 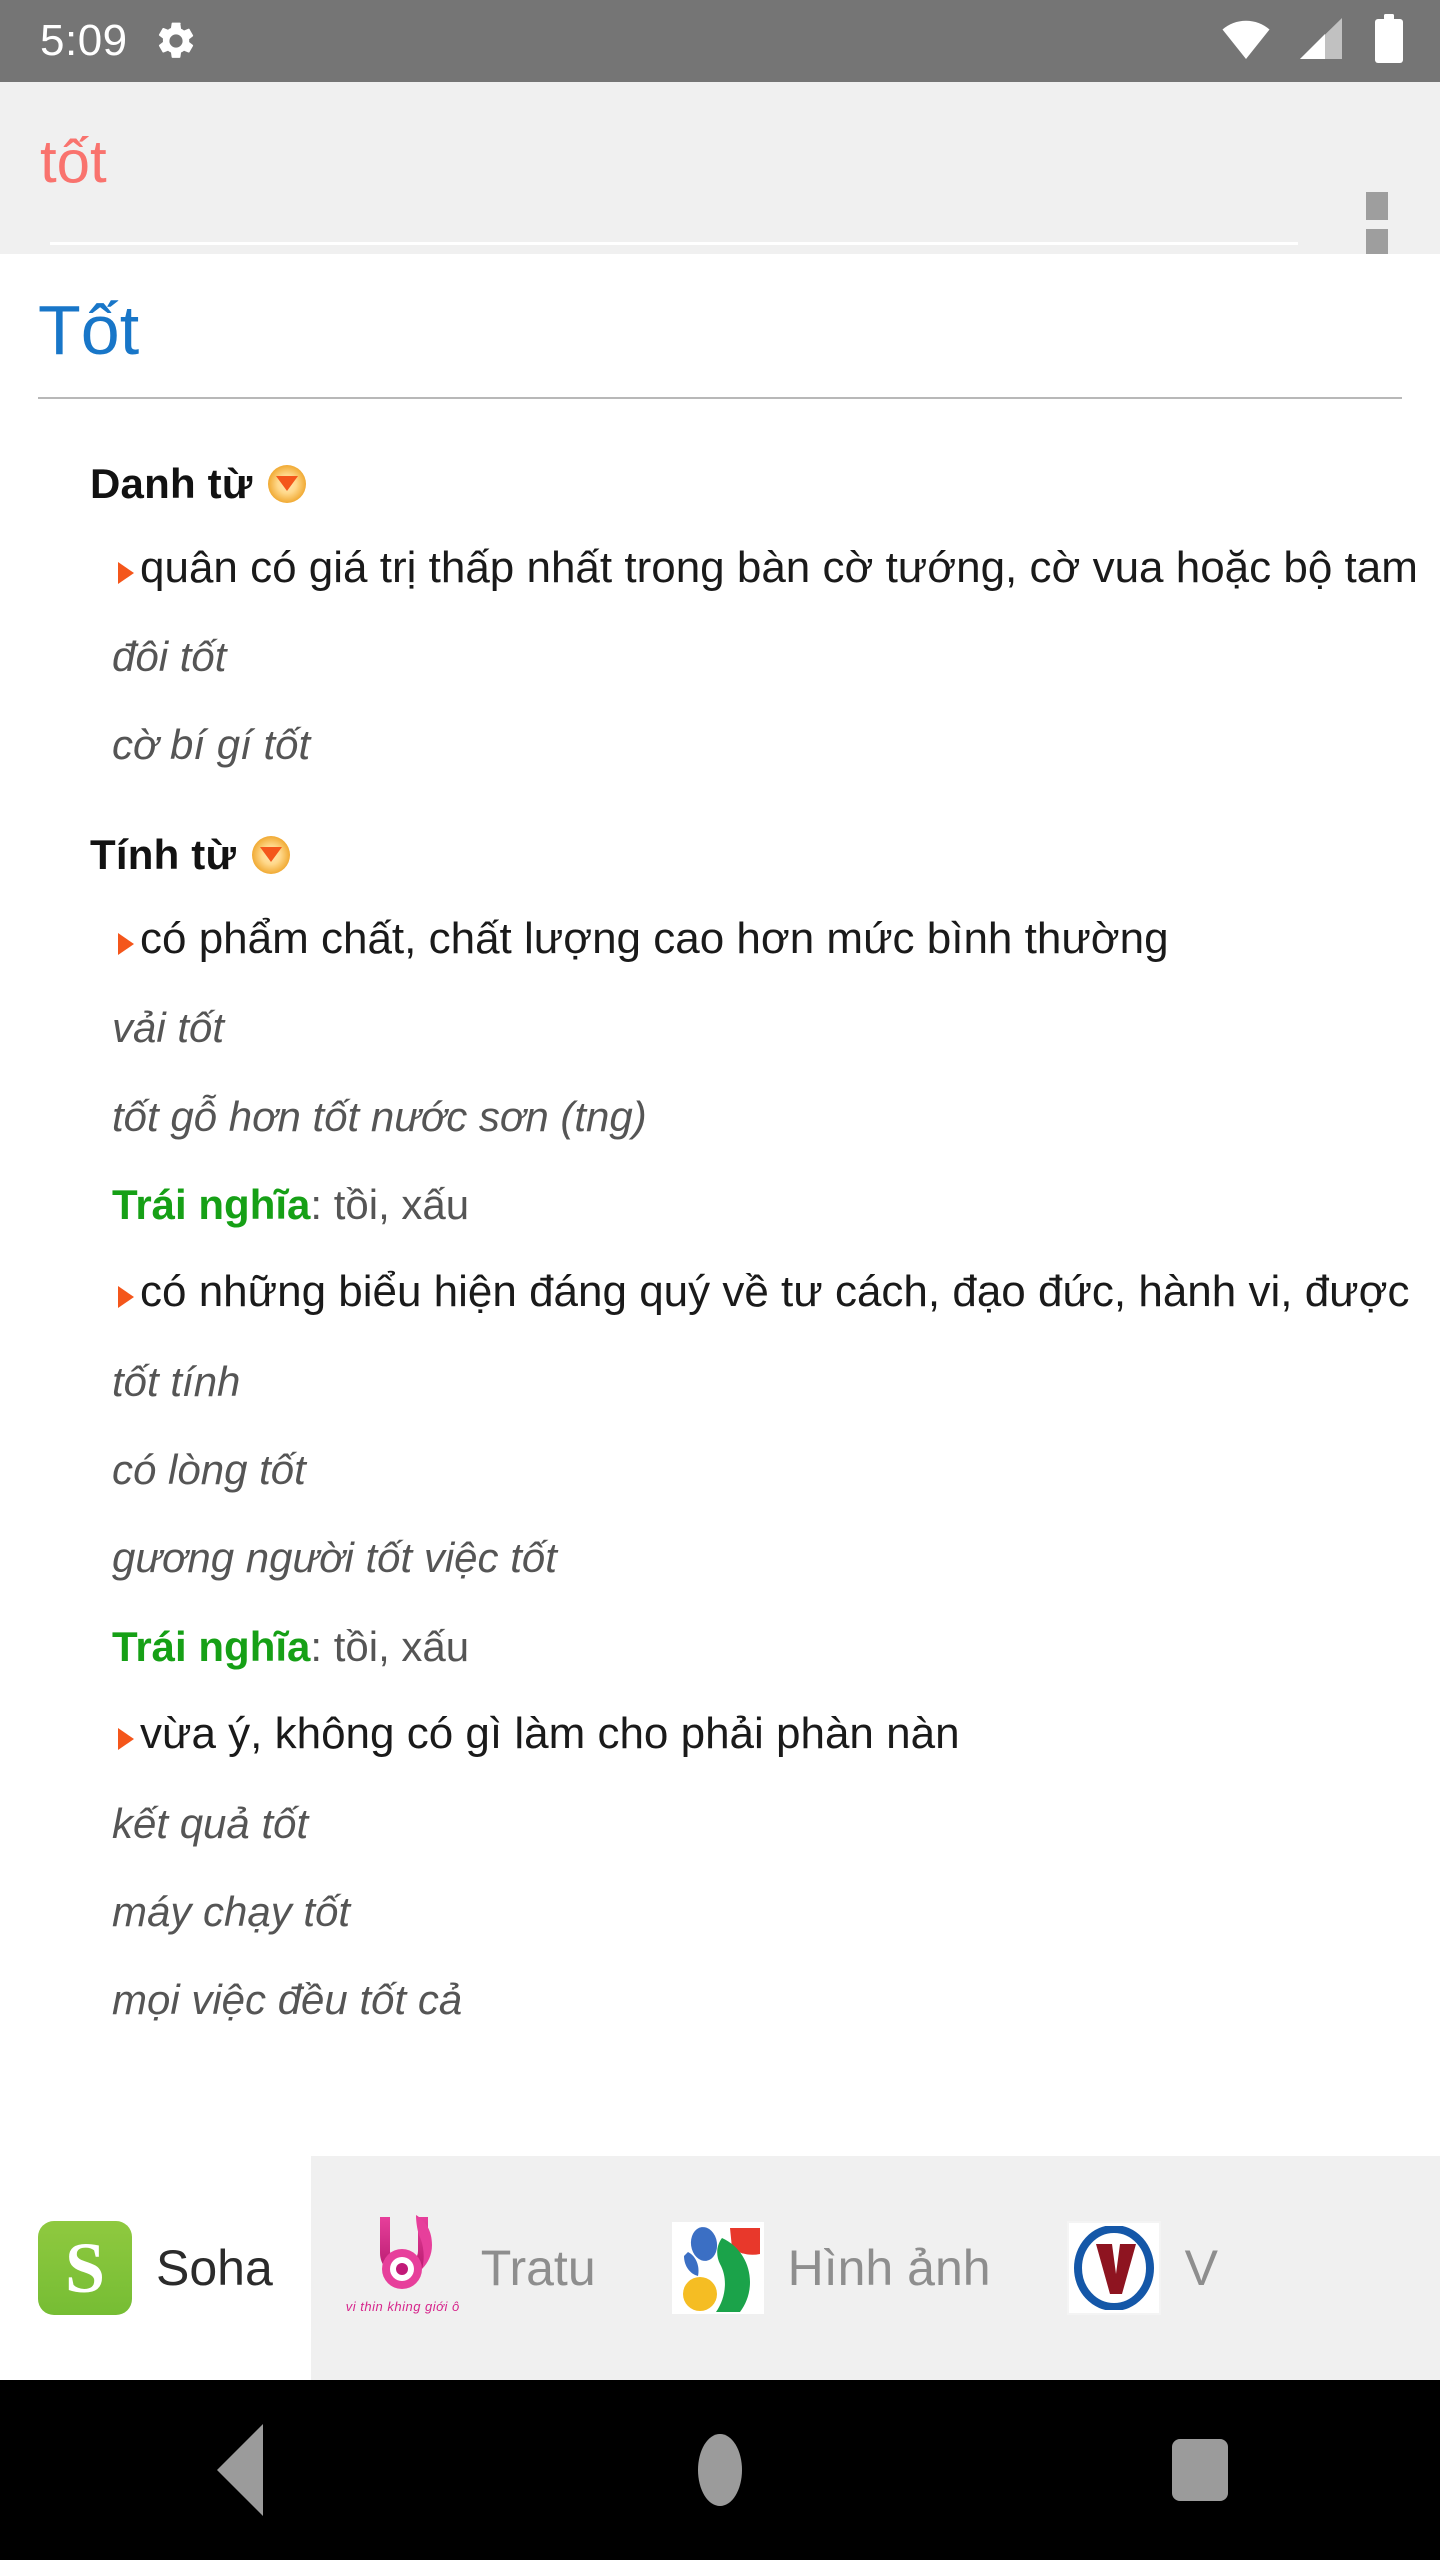 What do you see at coordinates (1322, 41) in the screenshot?
I see `cellular-signal-icon` at bounding box center [1322, 41].